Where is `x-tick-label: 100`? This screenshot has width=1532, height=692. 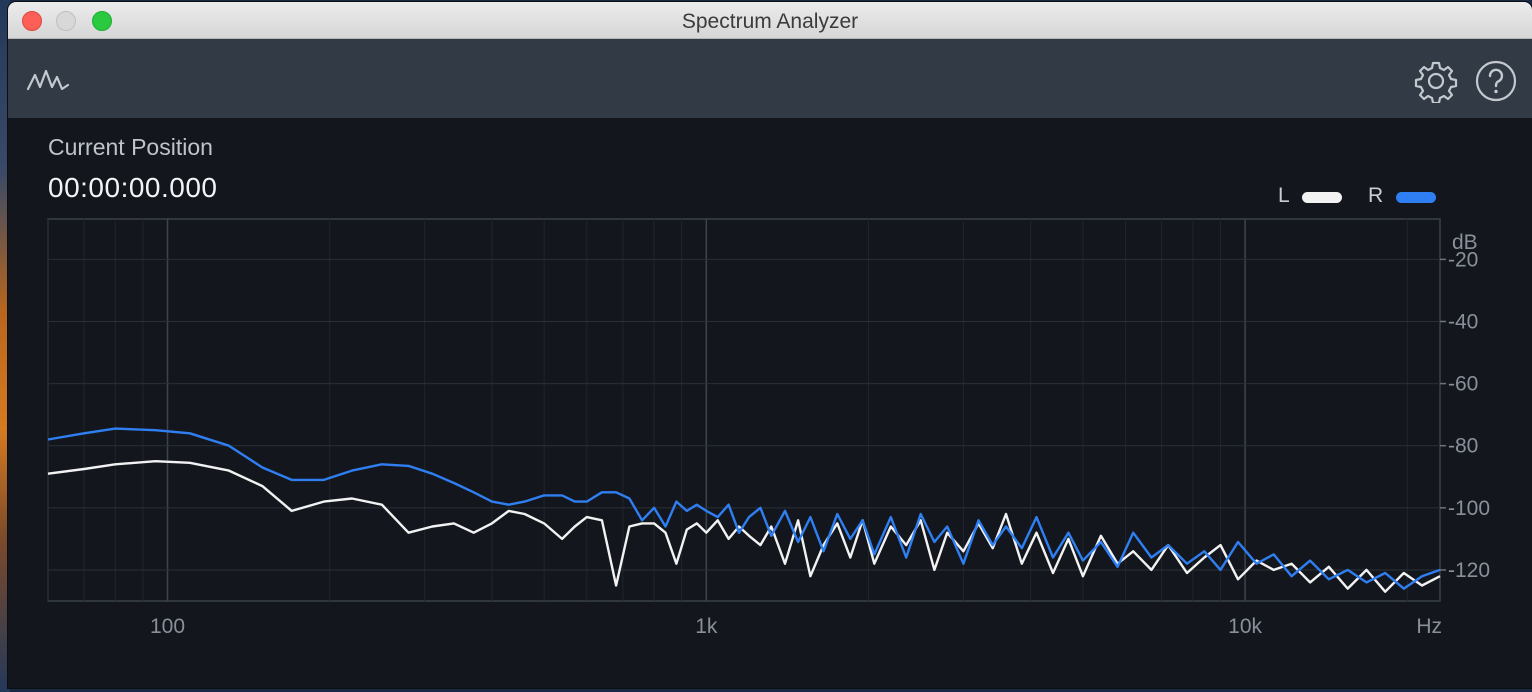
x-tick-label: 100 is located at coordinates (167, 626).